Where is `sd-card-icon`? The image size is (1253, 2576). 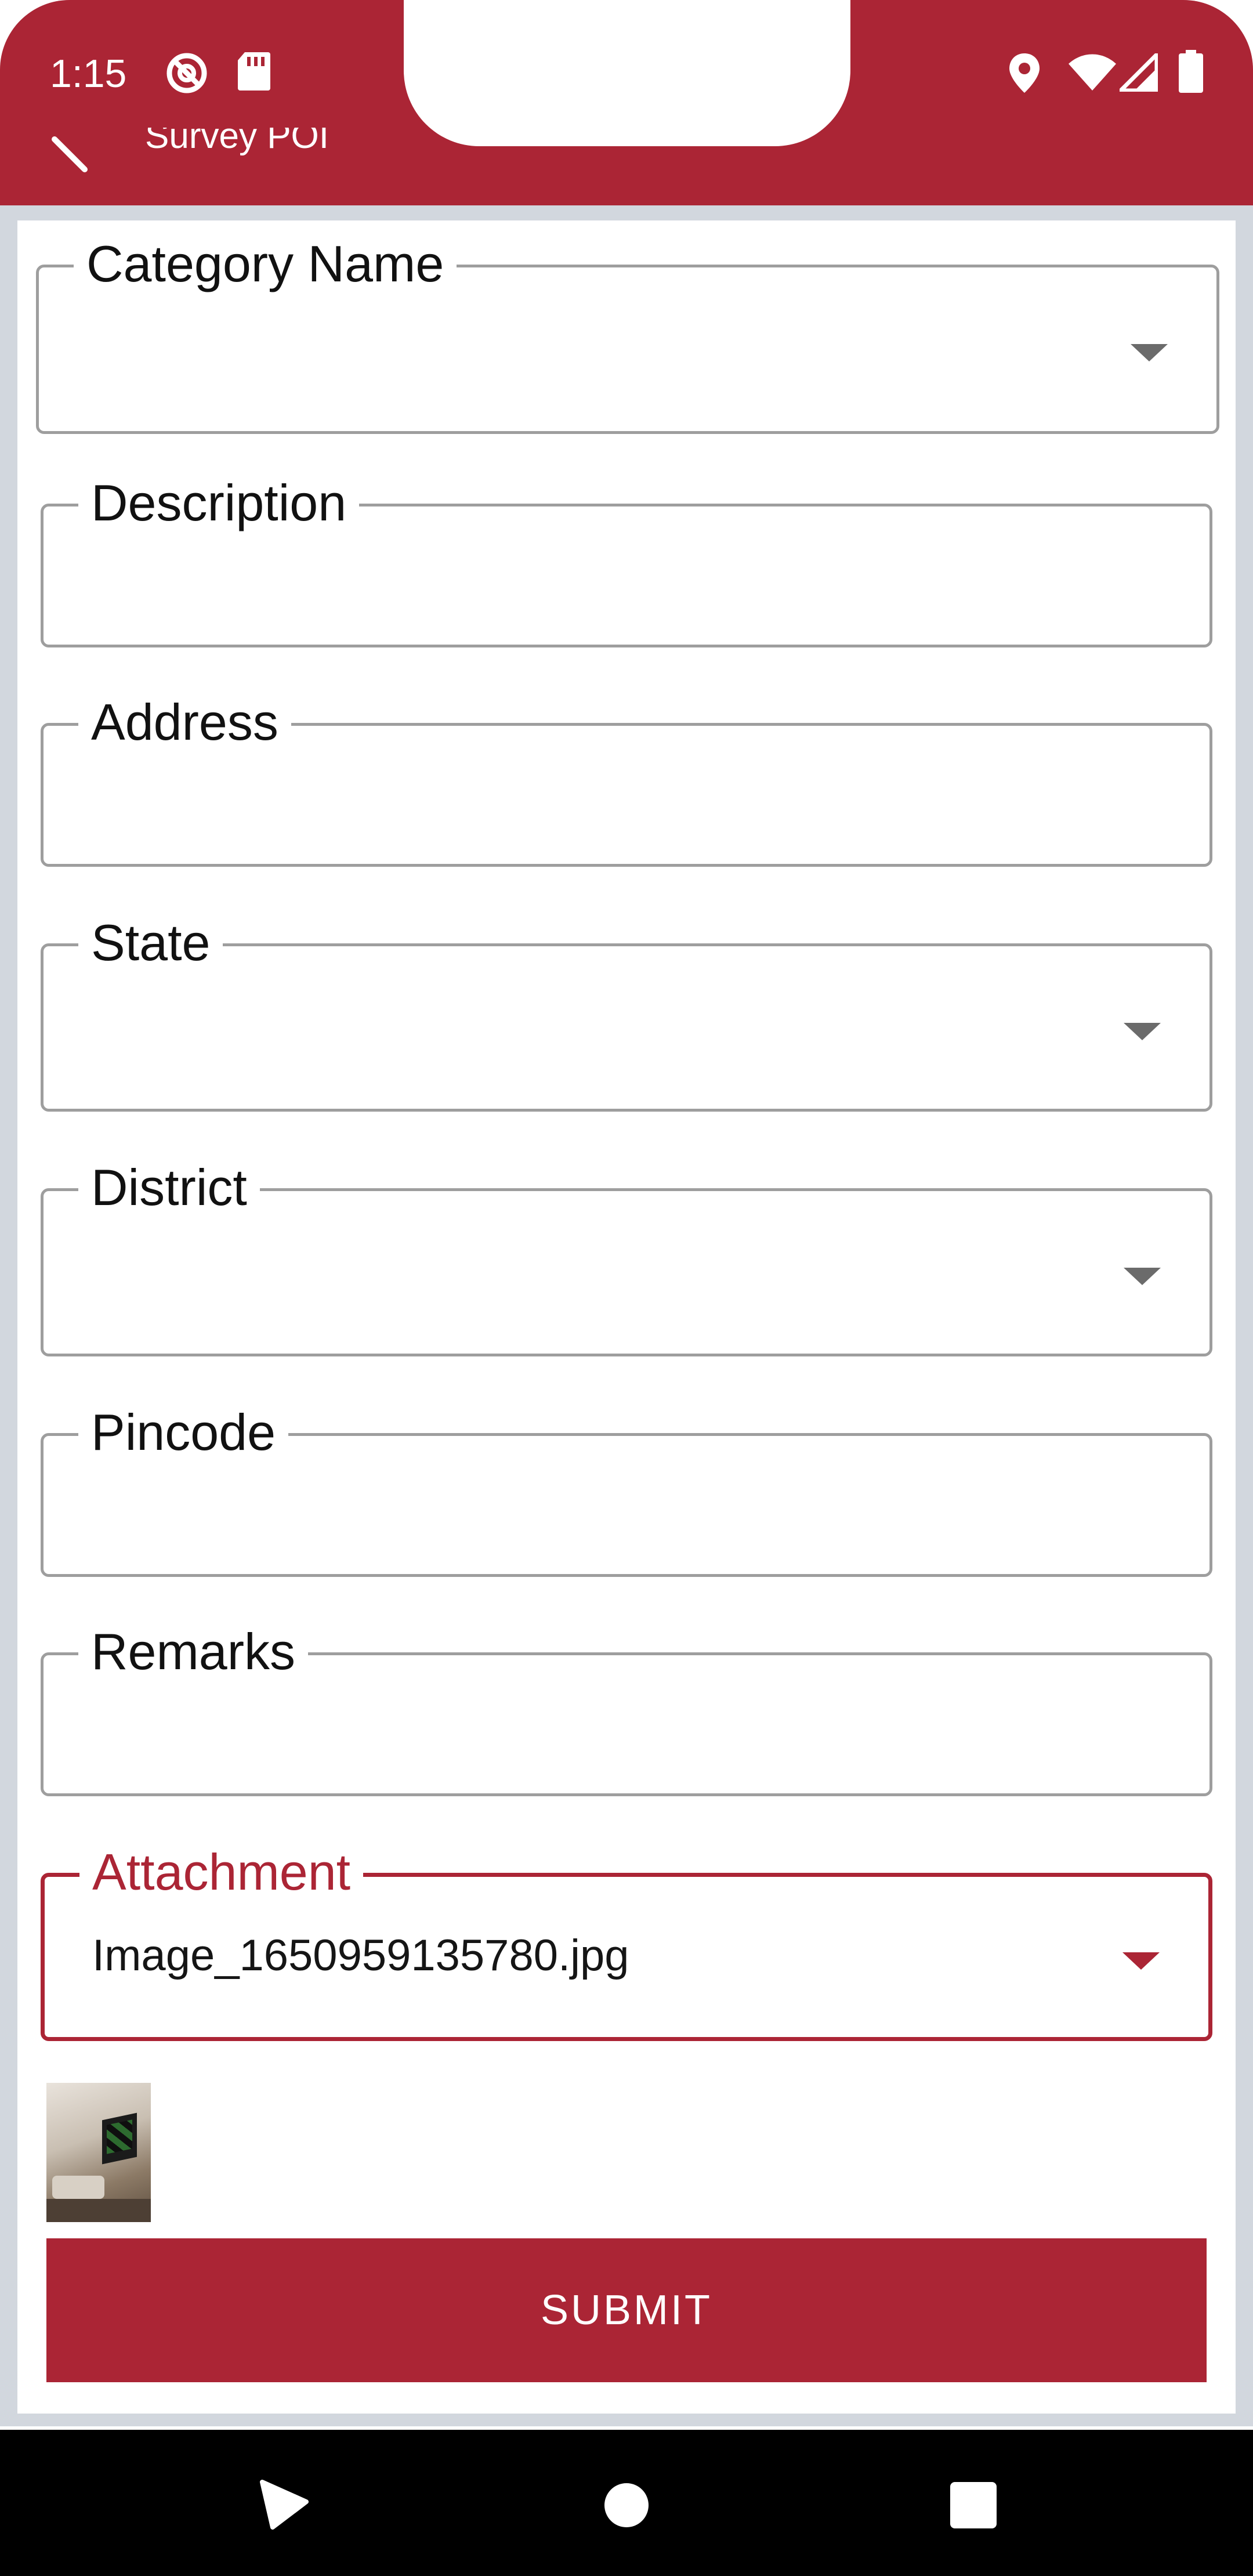
sd-card-icon is located at coordinates (254, 73).